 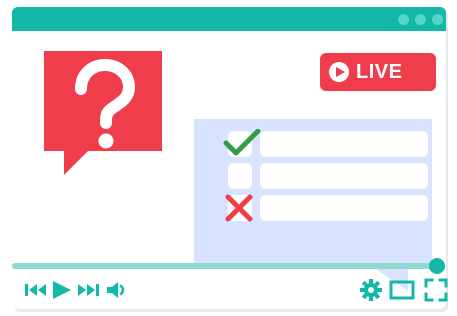 What do you see at coordinates (402, 290) in the screenshot?
I see `theater-mode-icon` at bounding box center [402, 290].